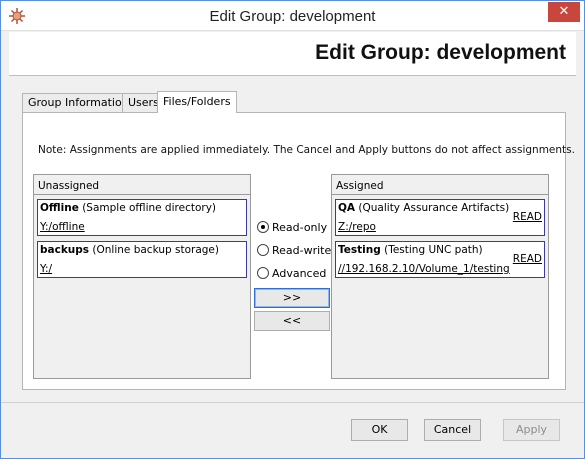 The height and width of the screenshot is (459, 585). What do you see at coordinates (149, 208) in the screenshot?
I see `item-description: (Sample offline directory)` at bounding box center [149, 208].